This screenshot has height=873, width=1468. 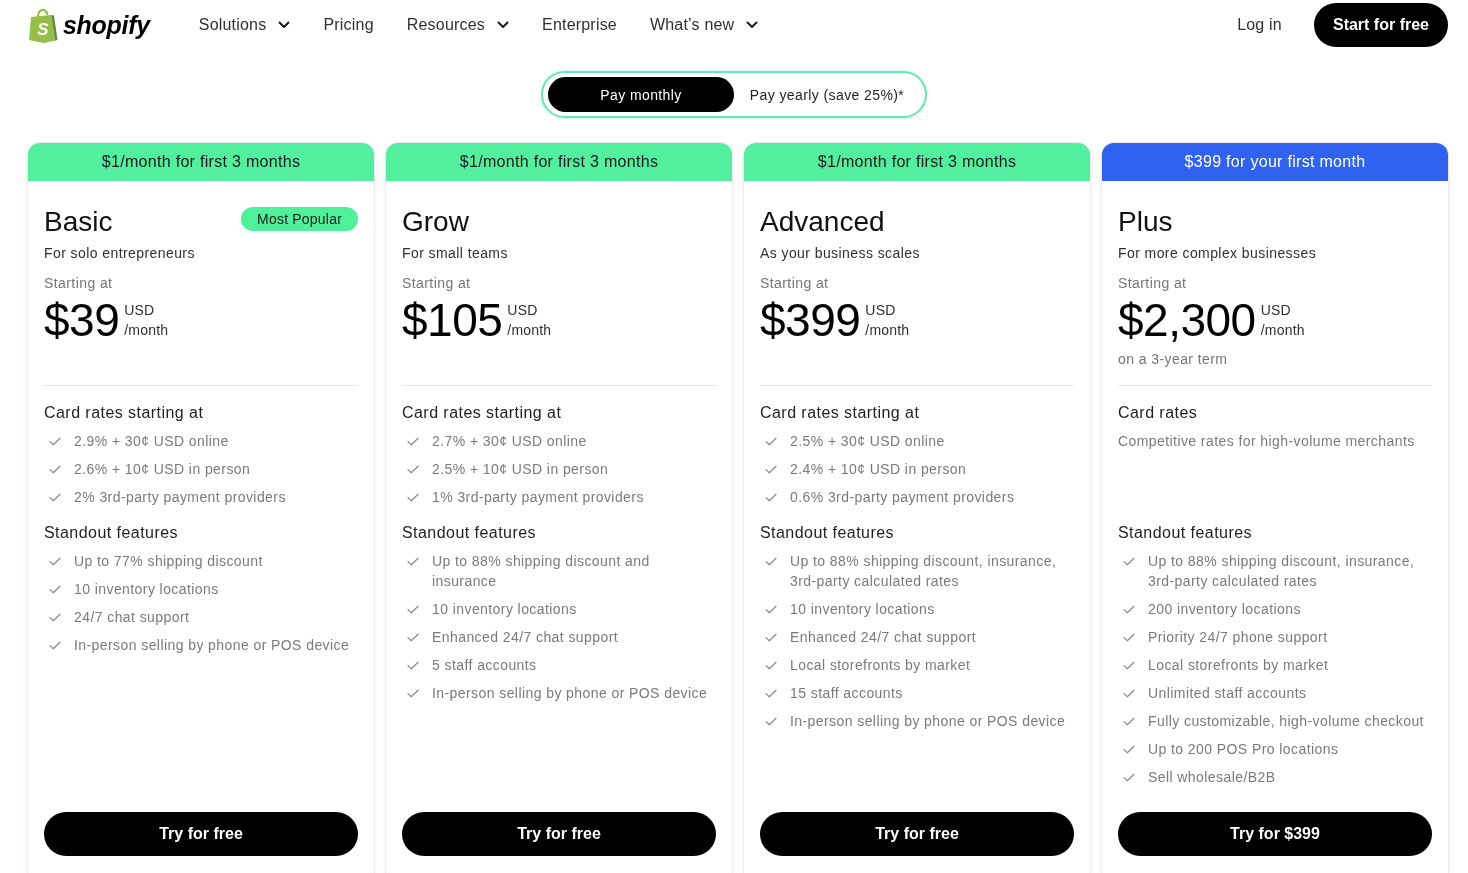 I want to click on feature-text: Sell wholesale/B2B, so click(x=1212, y=777).